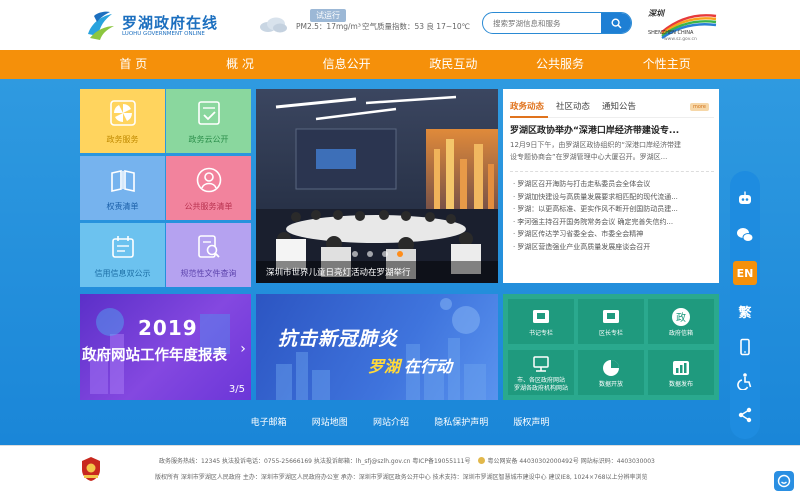 The image size is (800, 493). Describe the element at coordinates (154, 356) in the screenshot. I see `banner-title: 政府网站工作年度报表` at that location.